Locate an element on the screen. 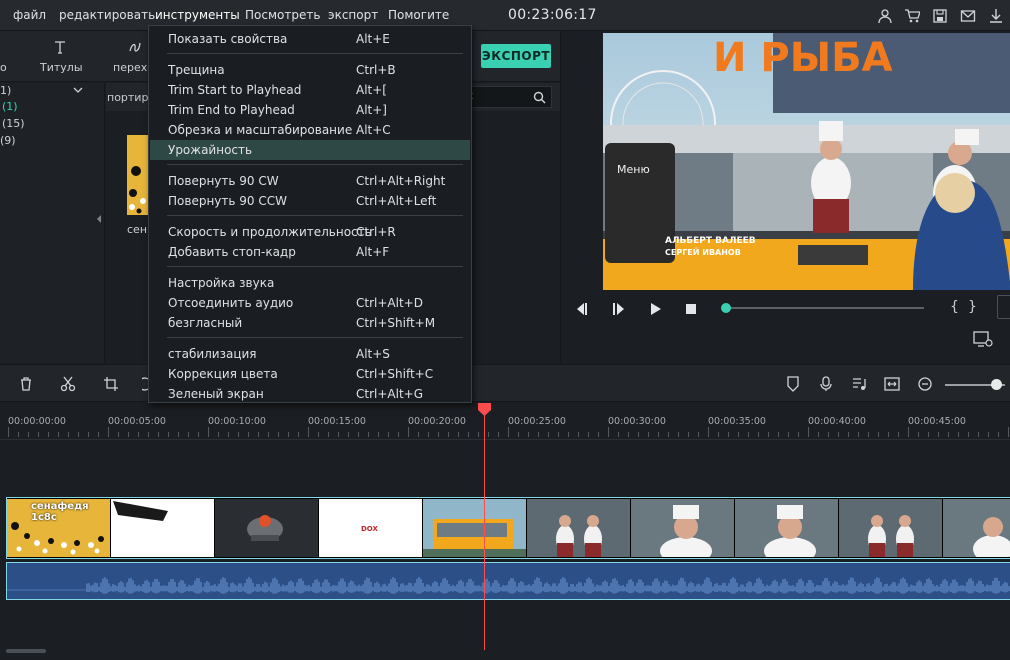 This screenshot has width=1010, height=660. menu-item-label: Отсоединить аудио is located at coordinates (231, 303).